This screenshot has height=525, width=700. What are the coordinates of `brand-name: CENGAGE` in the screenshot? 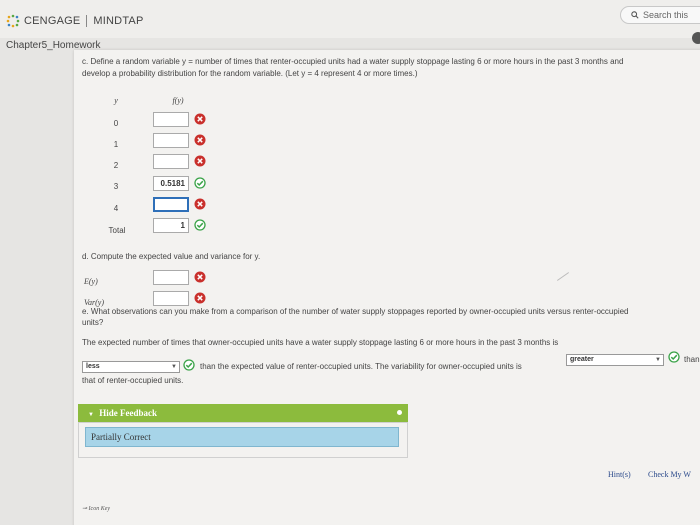 It's located at (52, 21).